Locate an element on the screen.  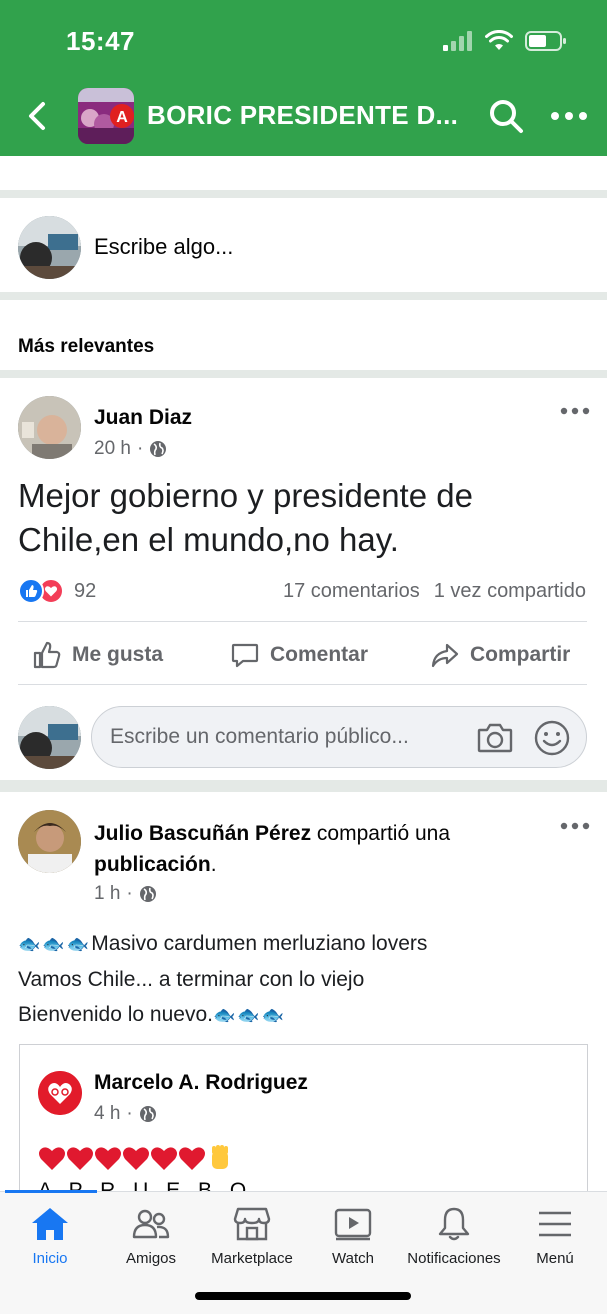
shared-object-link: publicación is located at coordinates (152, 864).